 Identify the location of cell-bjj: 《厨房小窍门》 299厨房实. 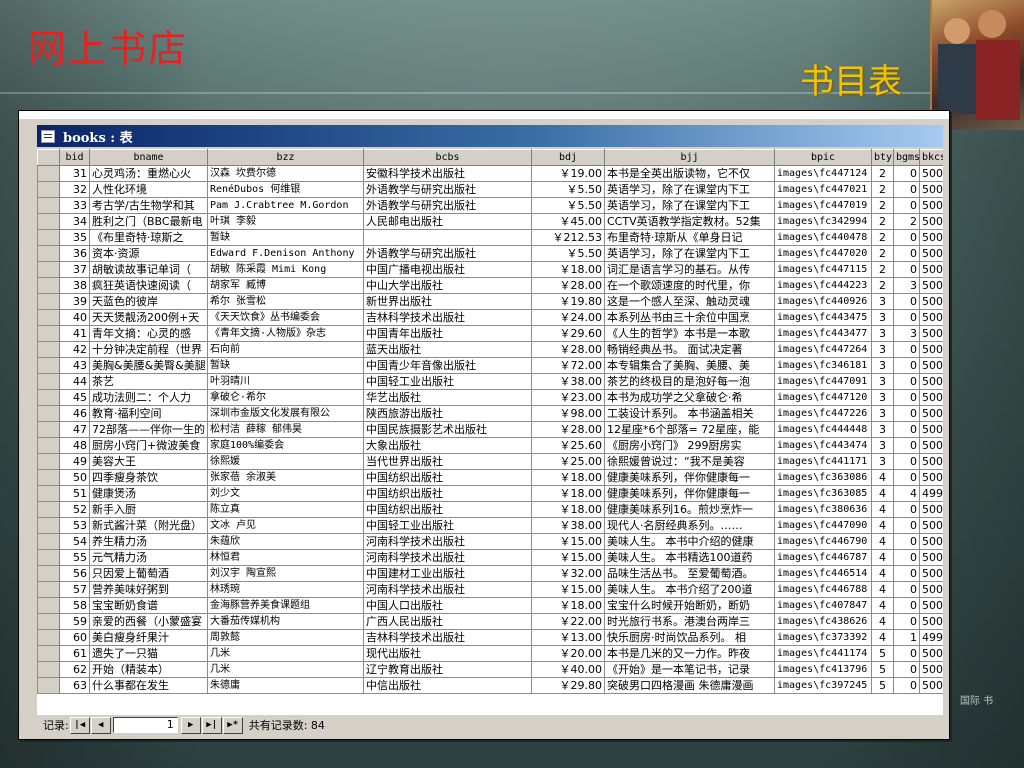
(689, 445).